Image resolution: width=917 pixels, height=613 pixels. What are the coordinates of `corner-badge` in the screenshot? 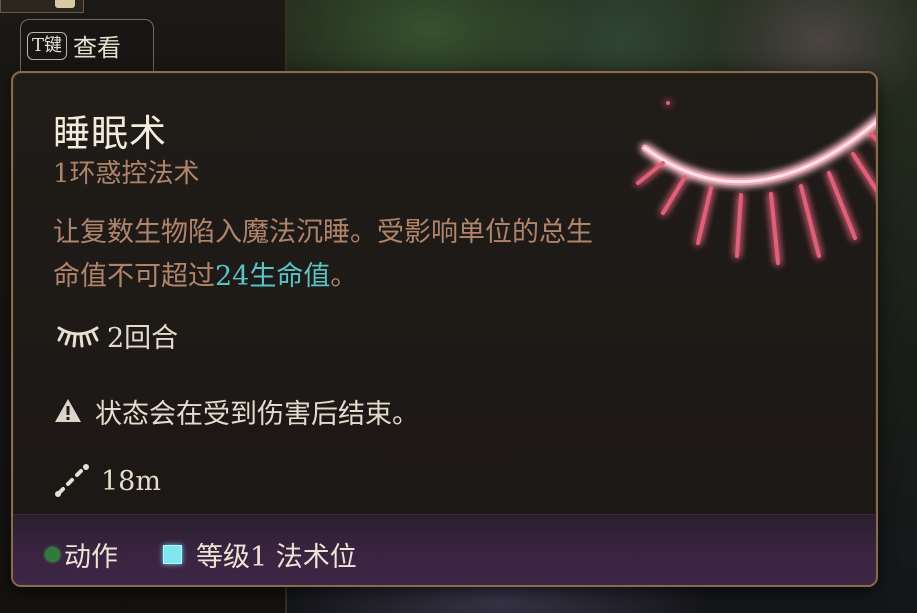 It's located at (65, 4).